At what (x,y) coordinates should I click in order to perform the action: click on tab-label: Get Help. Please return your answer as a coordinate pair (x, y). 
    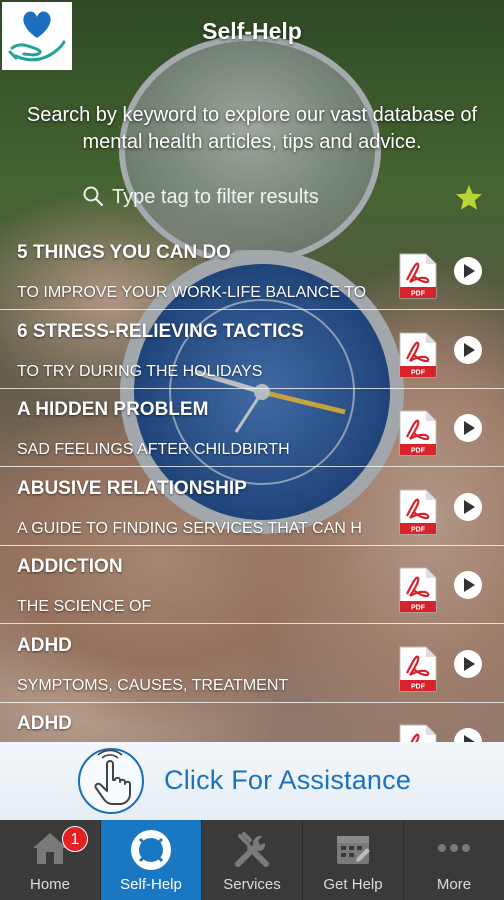
    Looking at the image, I should click on (353, 884).